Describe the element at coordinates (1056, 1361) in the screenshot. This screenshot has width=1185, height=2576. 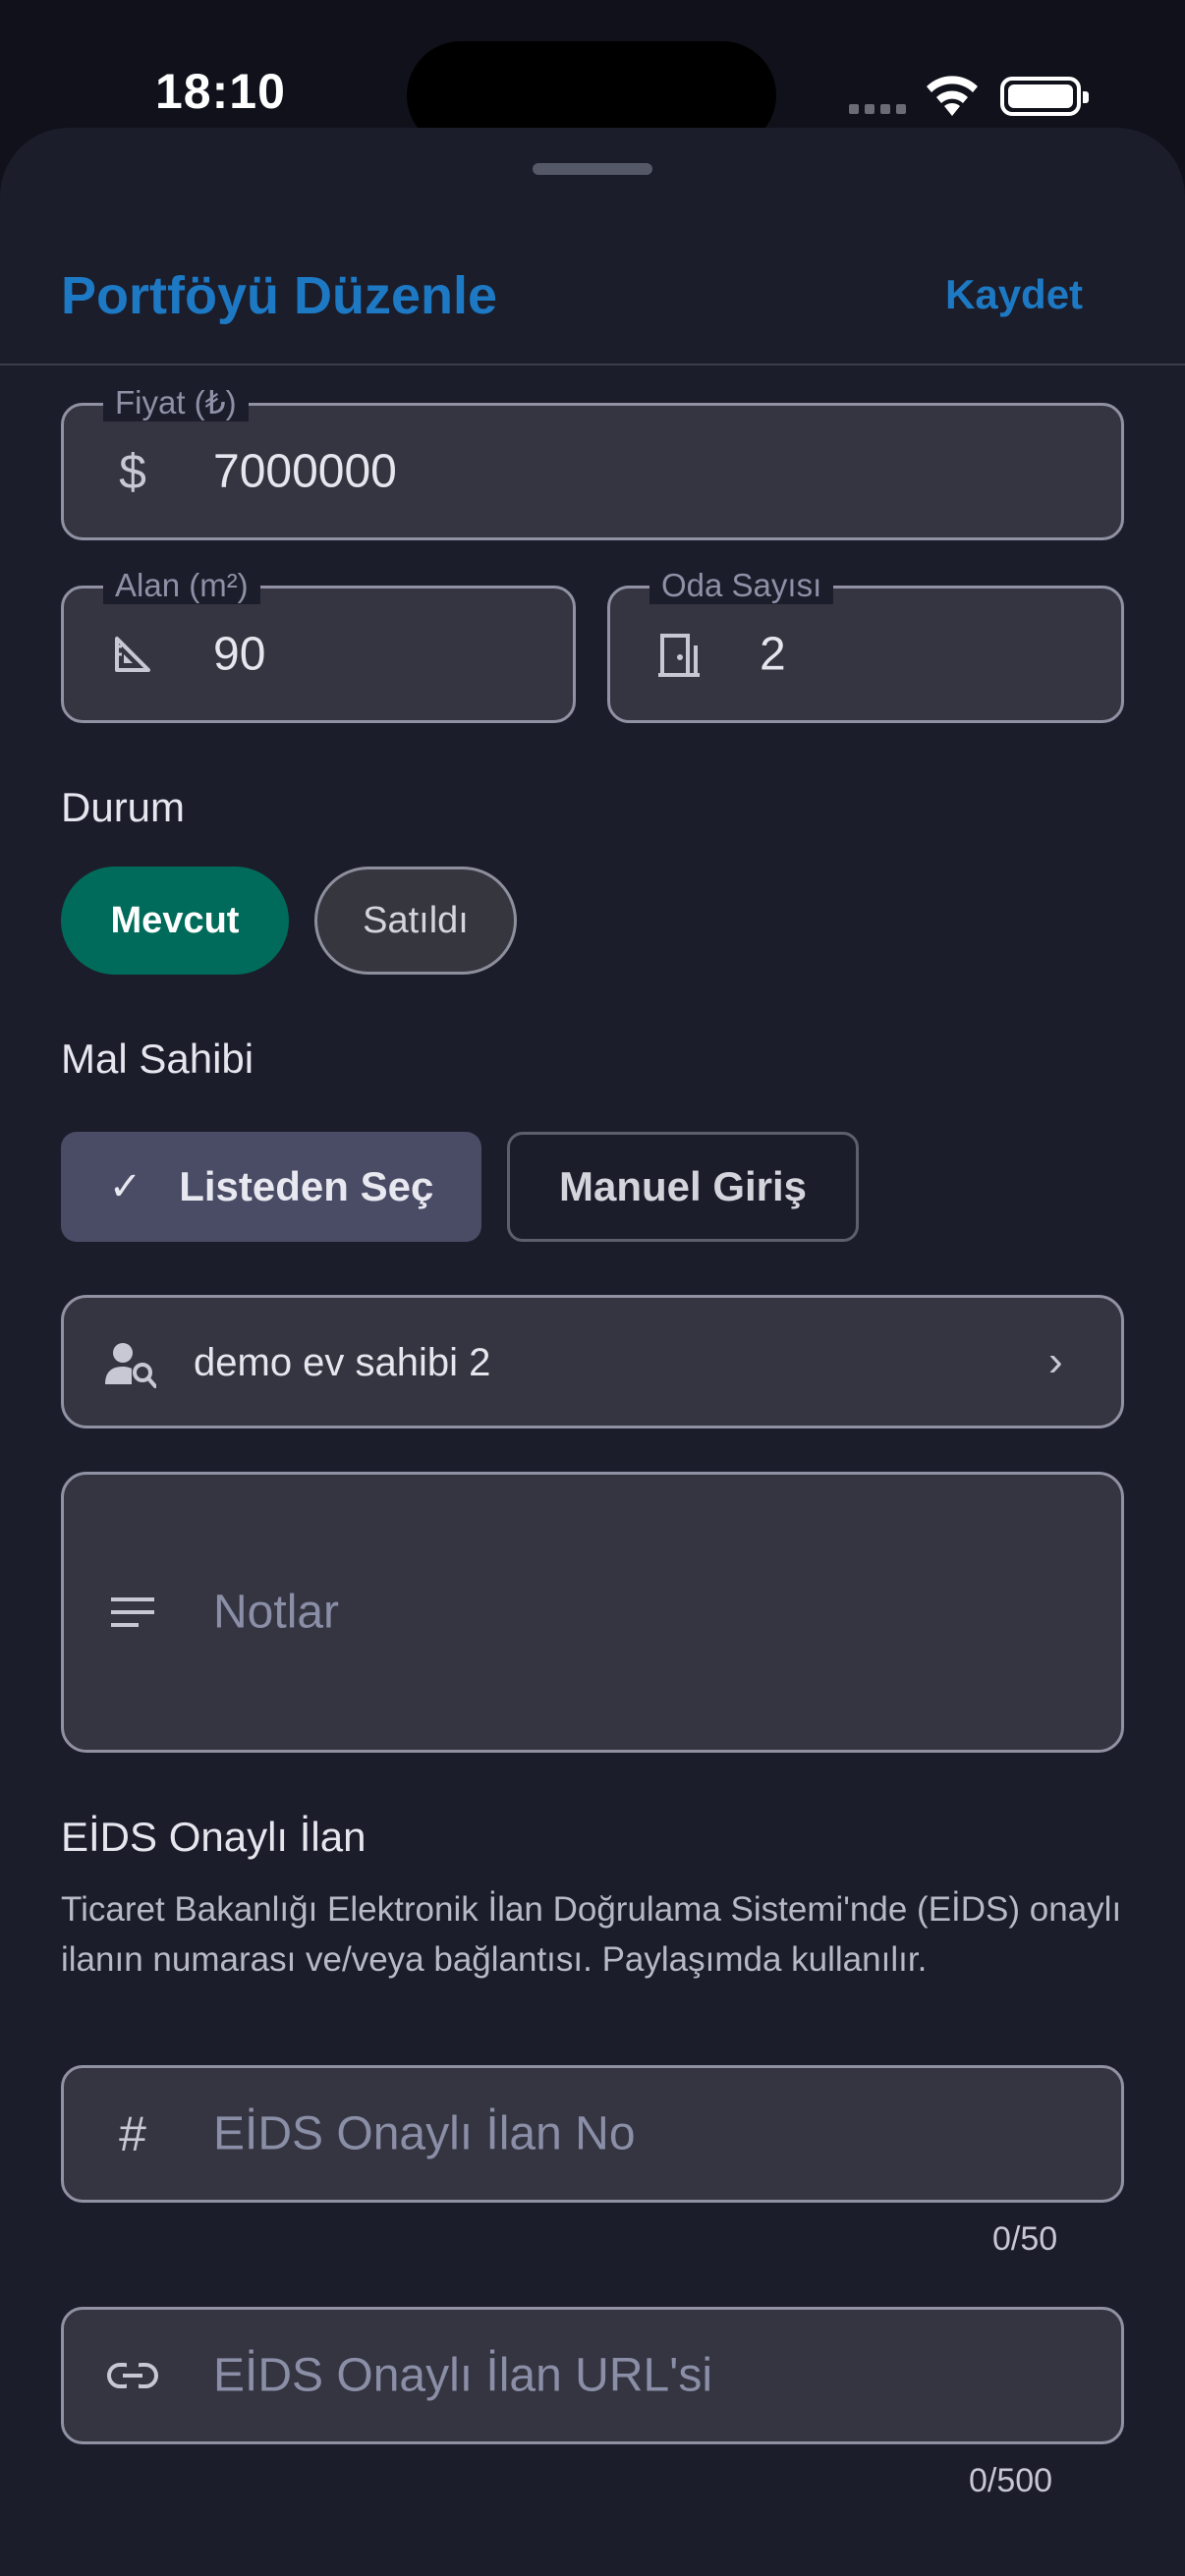
I see `chevron-right-icon: ›` at that location.